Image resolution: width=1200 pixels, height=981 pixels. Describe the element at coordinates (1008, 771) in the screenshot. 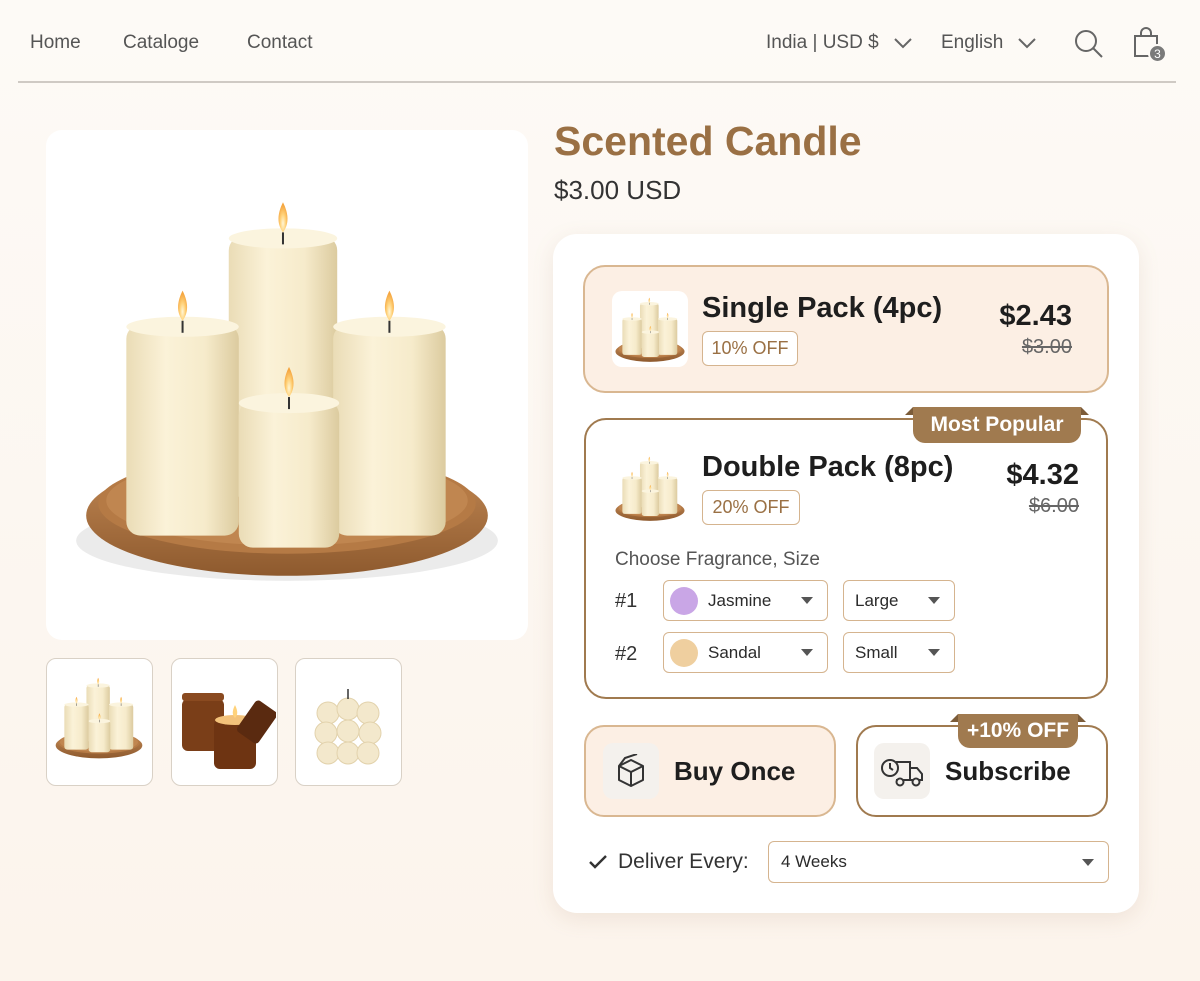

I see `subscribe-label: Subscribe` at that location.